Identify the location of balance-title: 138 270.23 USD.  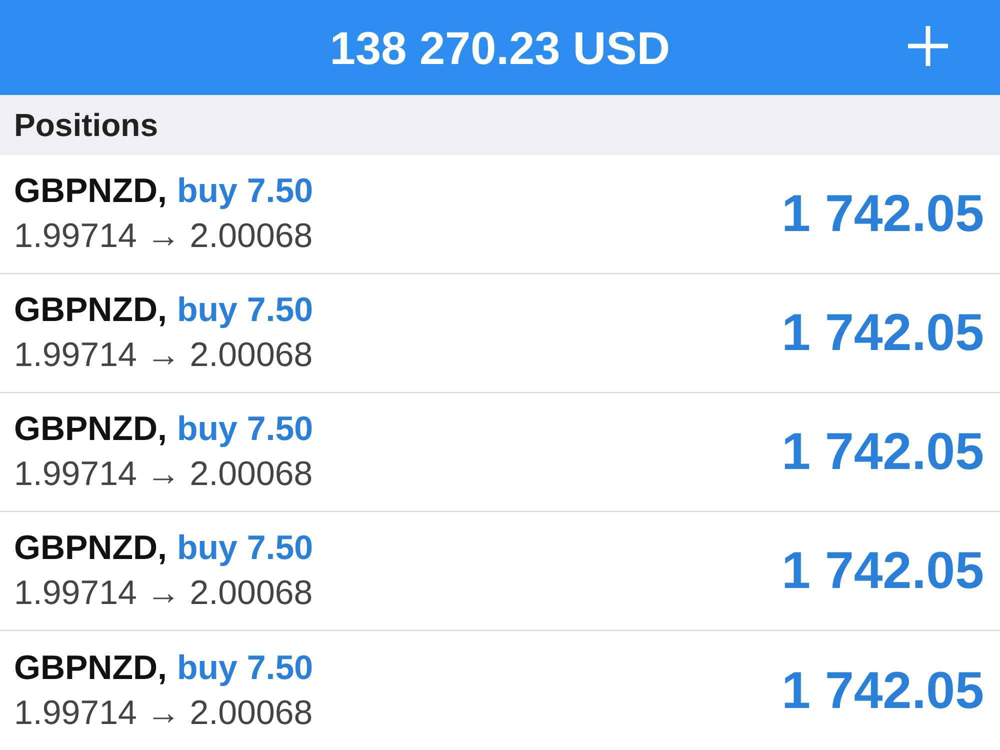
(500, 47).